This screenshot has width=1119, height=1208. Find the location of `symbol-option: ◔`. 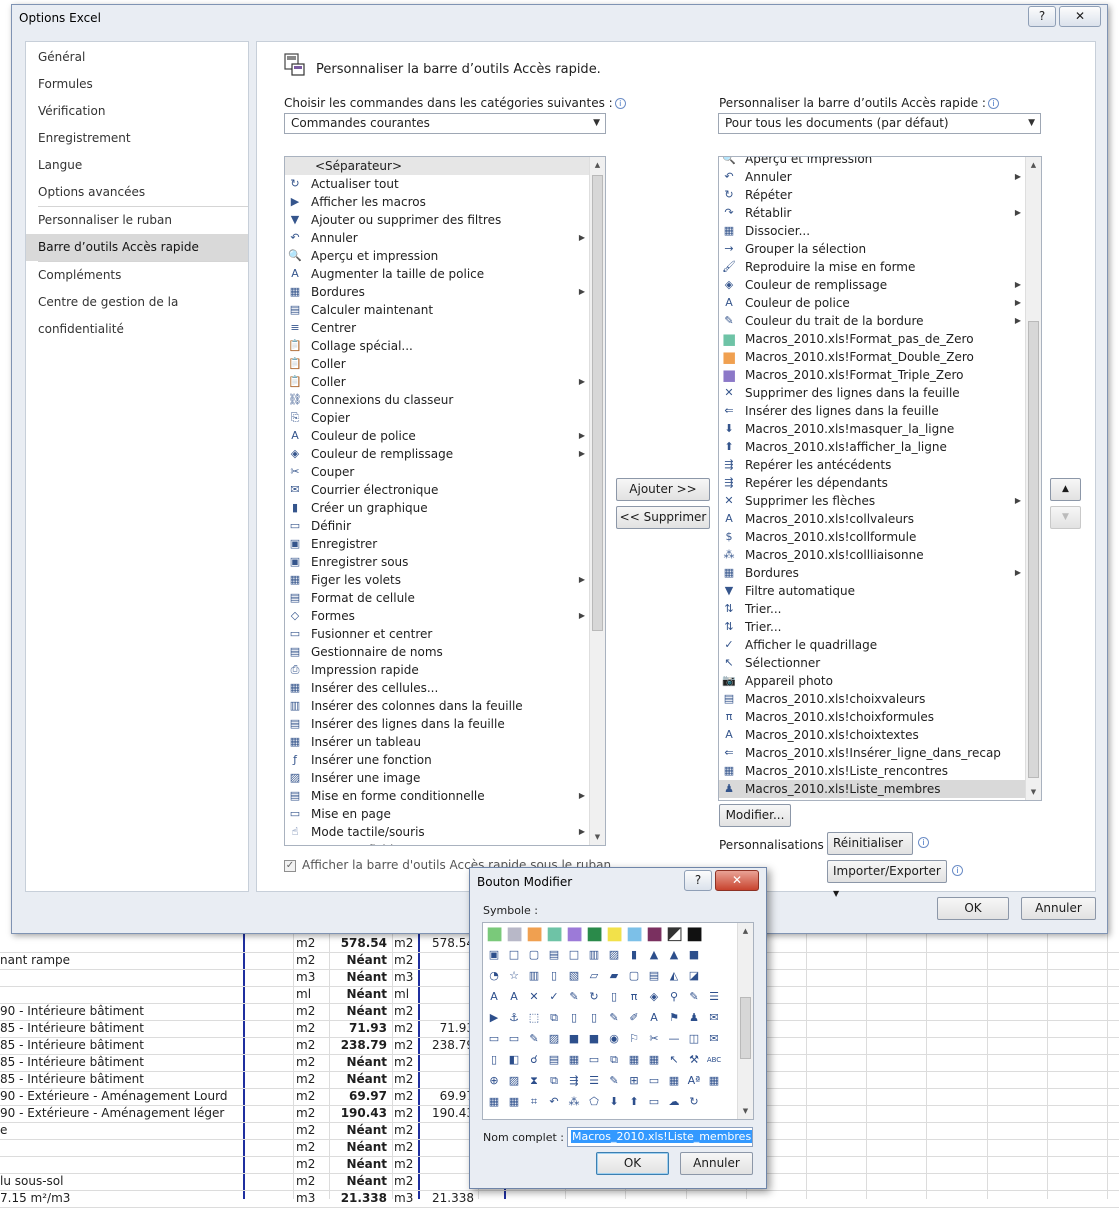

symbol-option: ◔ is located at coordinates (494, 976).